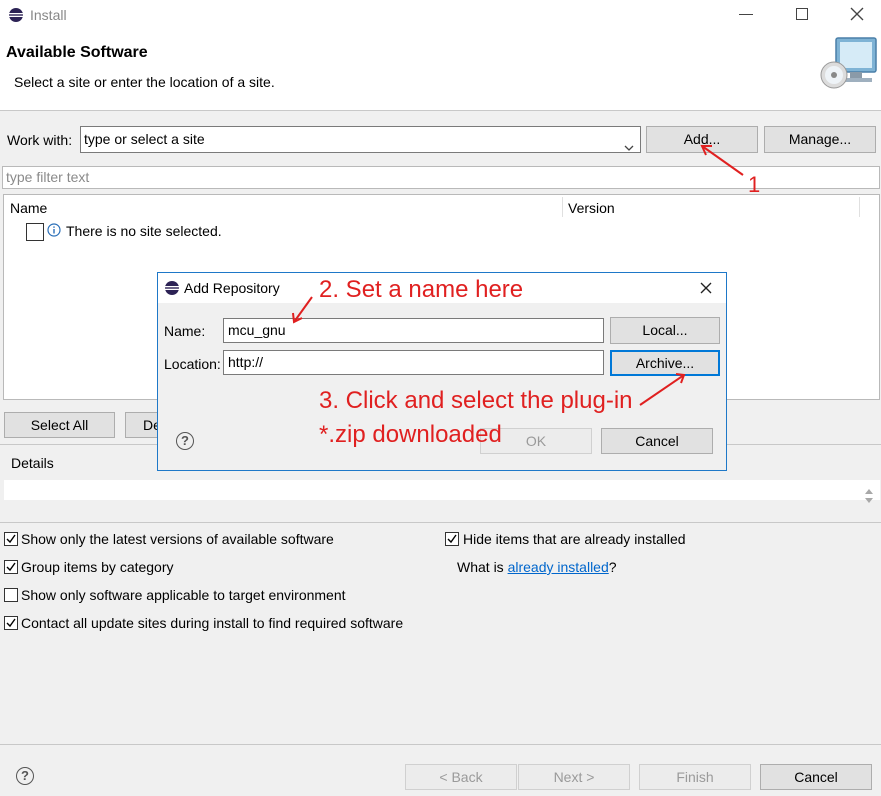  I want to click on location-label: Location:, so click(192, 364).